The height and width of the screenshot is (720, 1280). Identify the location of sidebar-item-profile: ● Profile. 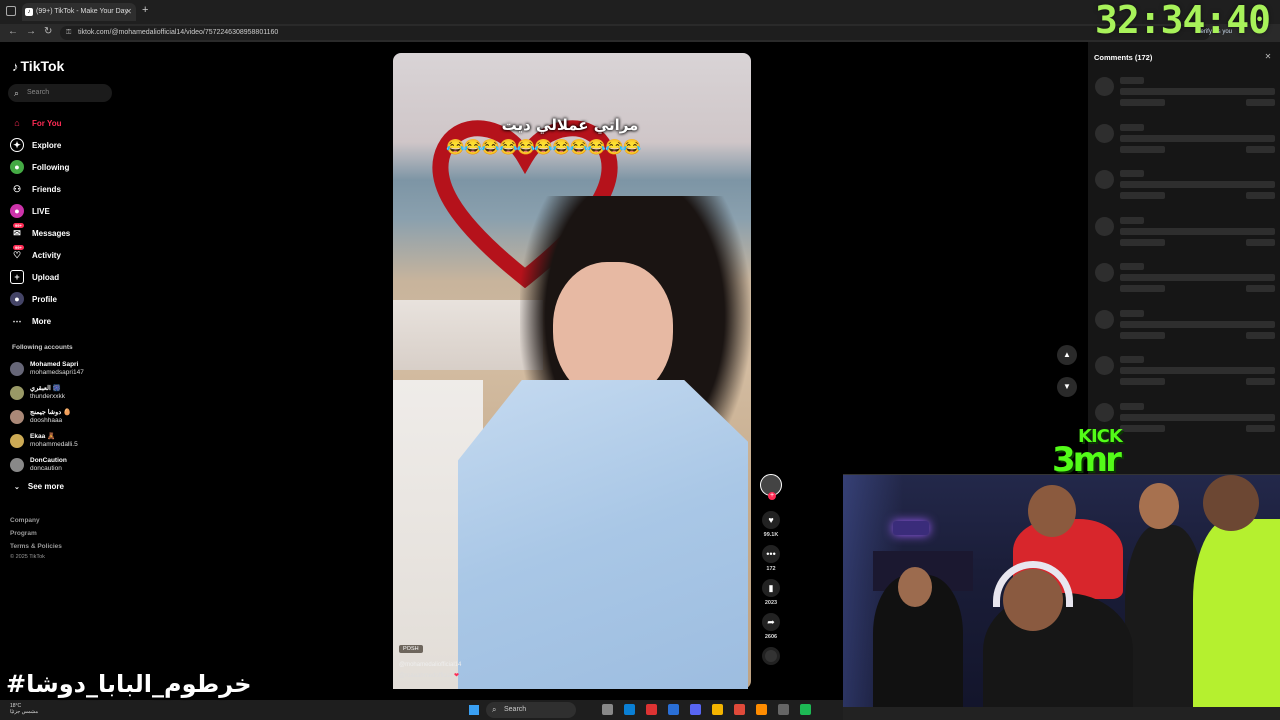
(40, 299).